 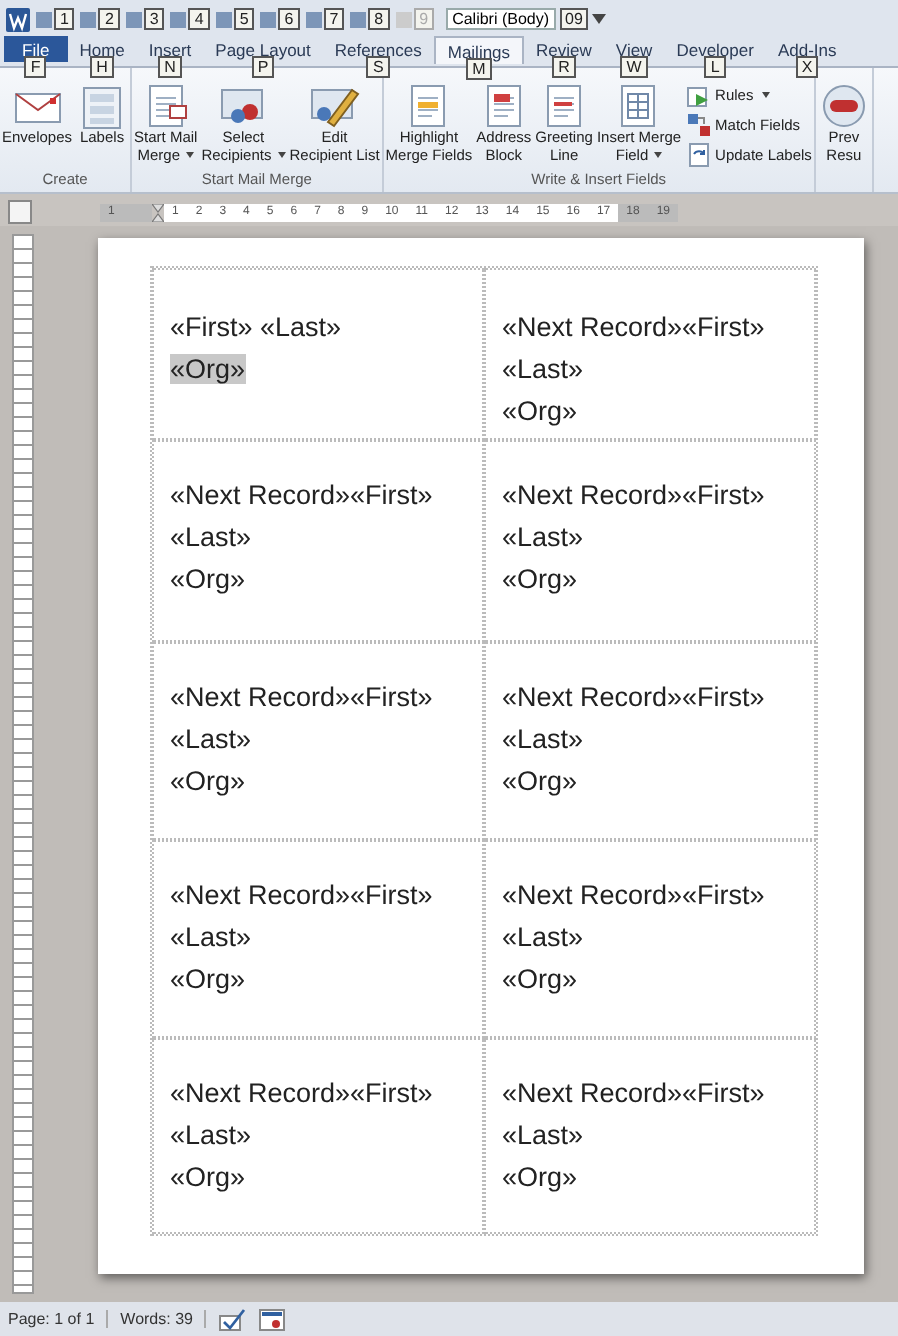 What do you see at coordinates (256, 327) in the screenshot?
I see `merge-field: «First» «Last»` at bounding box center [256, 327].